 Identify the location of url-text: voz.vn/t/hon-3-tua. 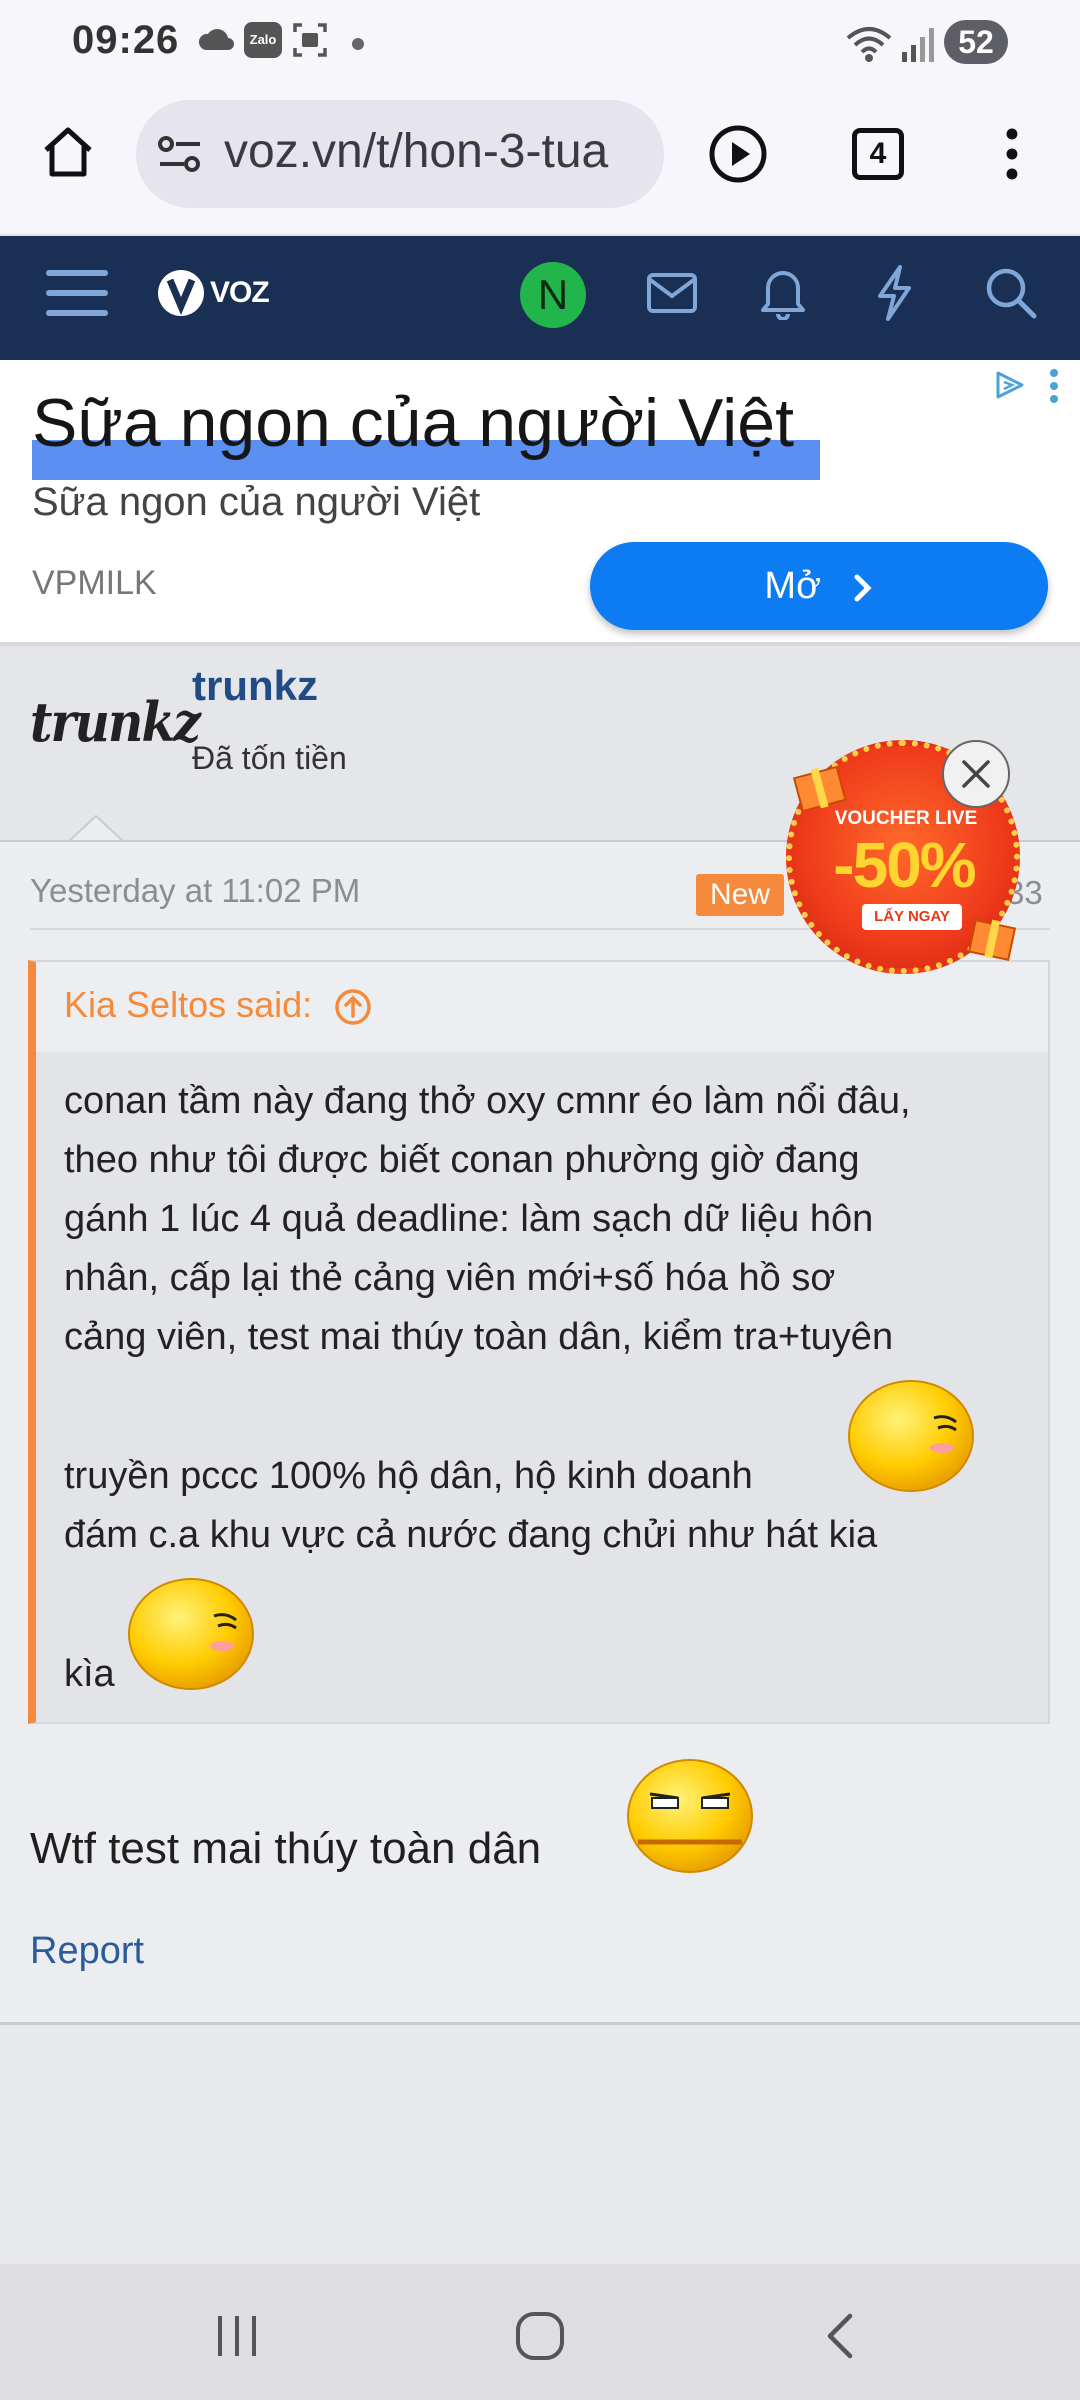
(434, 151).